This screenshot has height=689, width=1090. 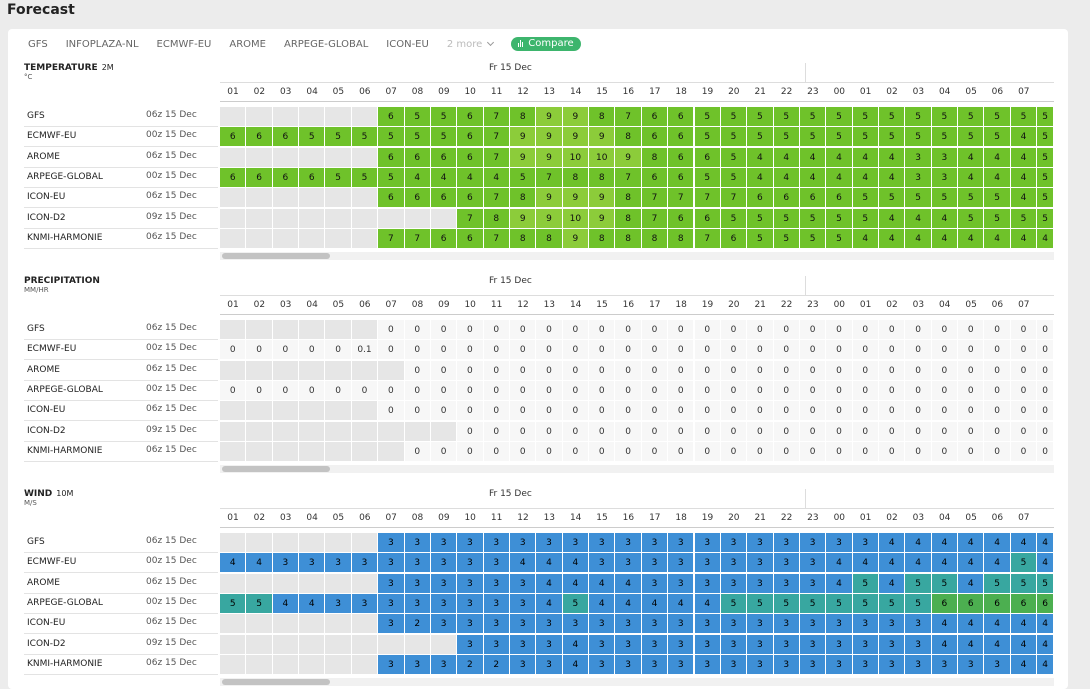 I want to click on tab-arome: AROME, so click(x=247, y=44).